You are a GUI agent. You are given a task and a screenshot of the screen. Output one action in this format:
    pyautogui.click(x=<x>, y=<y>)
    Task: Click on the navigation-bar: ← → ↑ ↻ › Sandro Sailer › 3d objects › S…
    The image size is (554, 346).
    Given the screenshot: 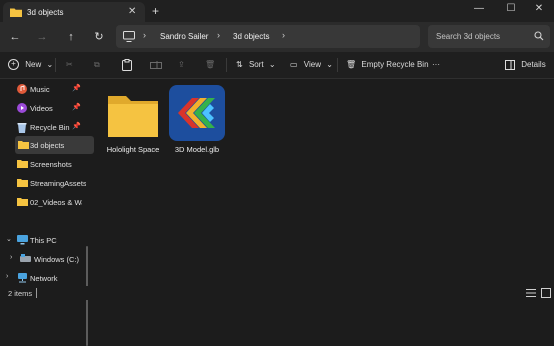 What is the action you would take?
    pyautogui.click(x=277, y=37)
    